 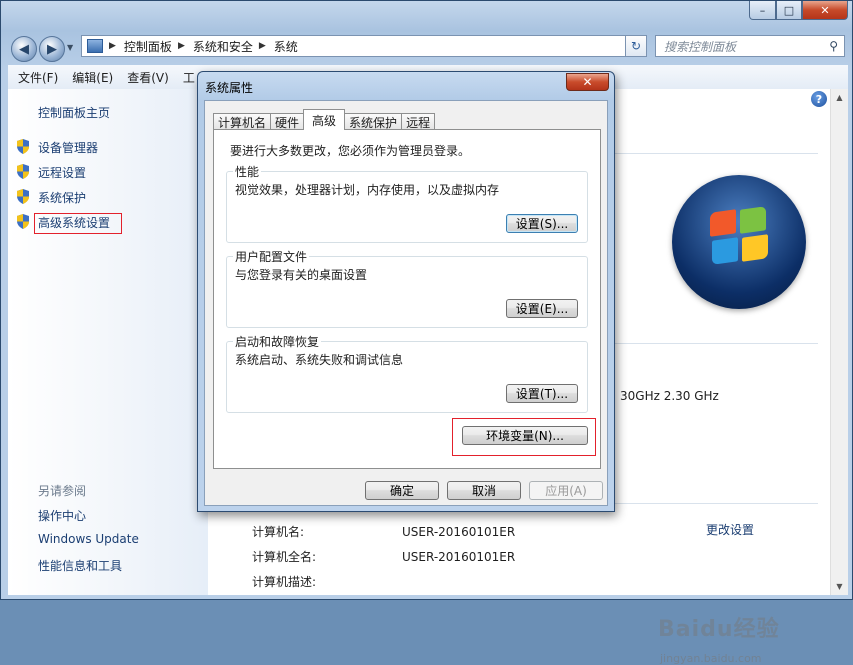 What do you see at coordinates (350, 151) in the screenshot?
I see `admin-note: 要进行大多数更改，您必须作为管理员登录。` at bounding box center [350, 151].